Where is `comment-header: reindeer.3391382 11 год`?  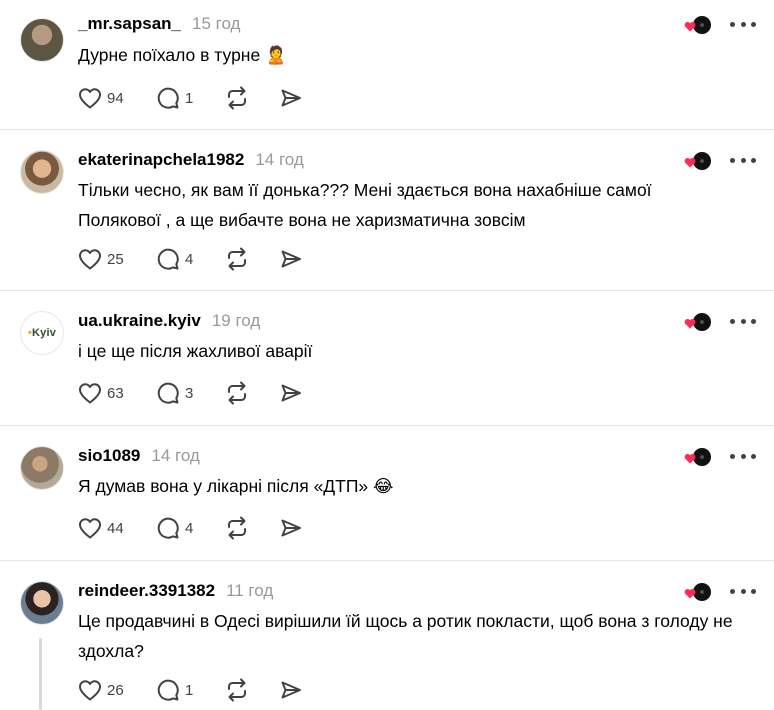 comment-header: reindeer.3391382 11 год is located at coordinates (175, 591).